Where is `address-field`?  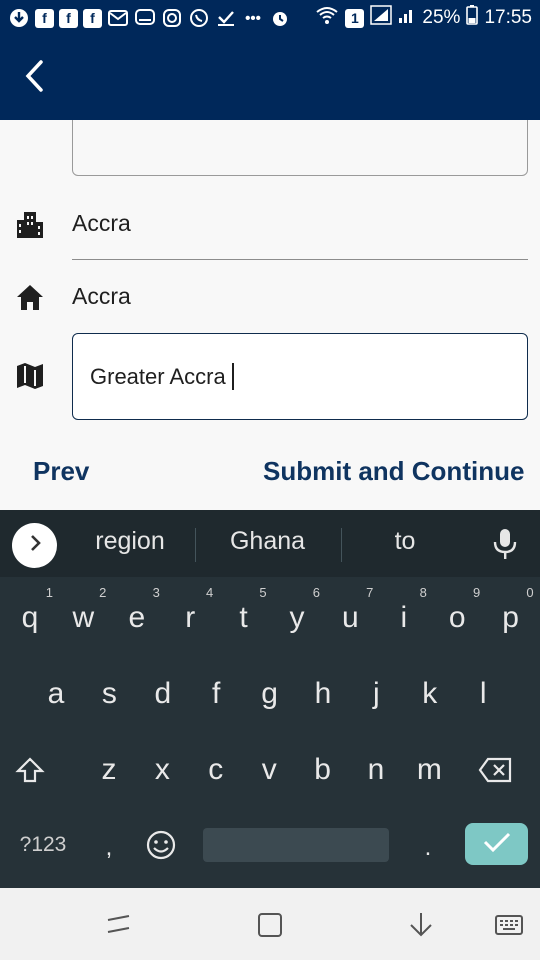 address-field is located at coordinates (300, 148).